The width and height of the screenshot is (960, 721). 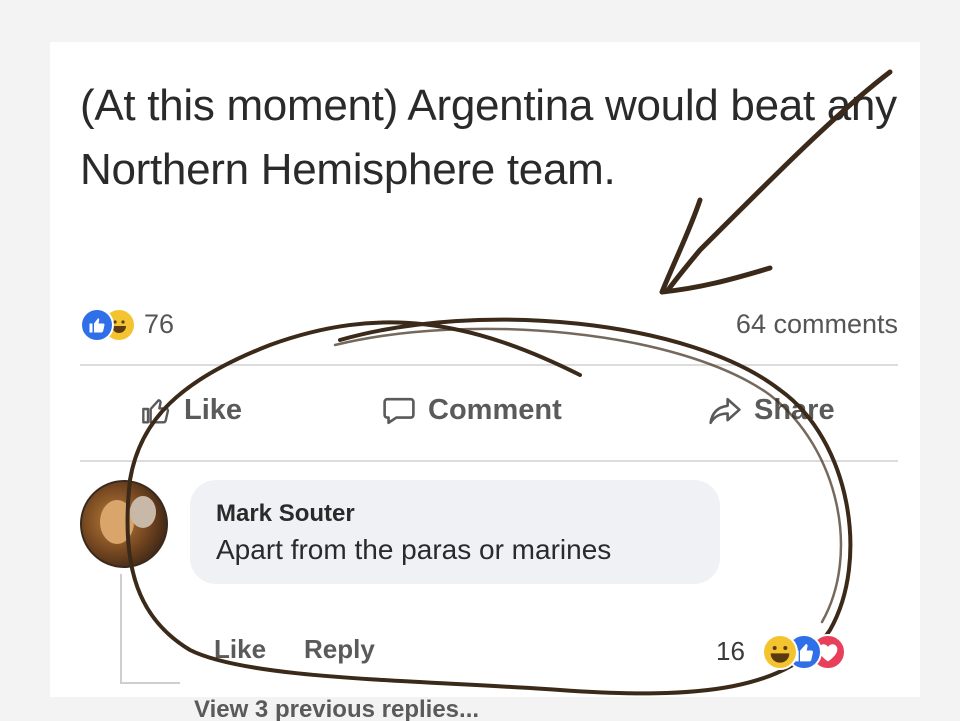 What do you see at coordinates (156, 411) in the screenshot?
I see `thumbs-up-icon` at bounding box center [156, 411].